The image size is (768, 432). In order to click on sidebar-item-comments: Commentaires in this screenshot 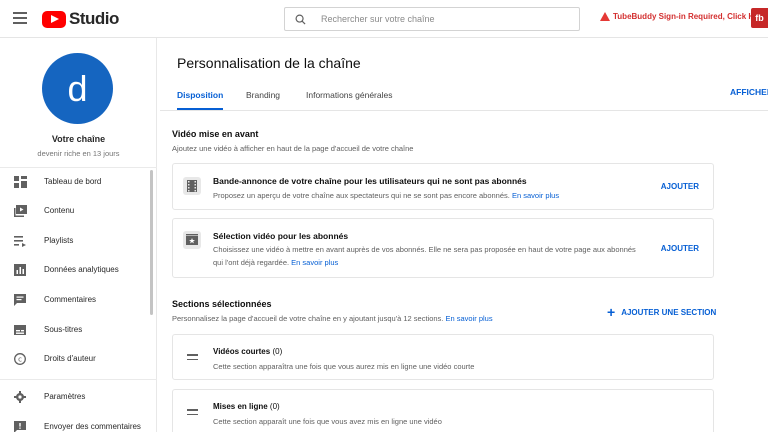, I will do `click(75, 300)`.